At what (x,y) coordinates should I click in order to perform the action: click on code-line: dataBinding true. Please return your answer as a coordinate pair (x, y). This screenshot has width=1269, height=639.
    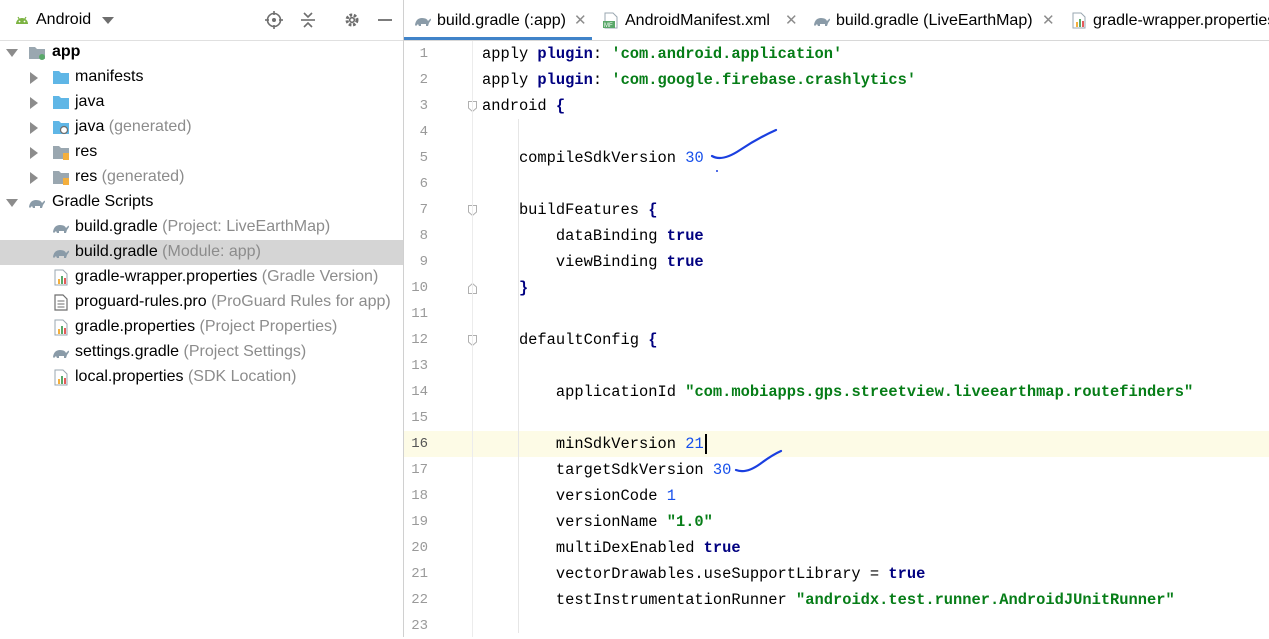
    Looking at the image, I should click on (871, 236).